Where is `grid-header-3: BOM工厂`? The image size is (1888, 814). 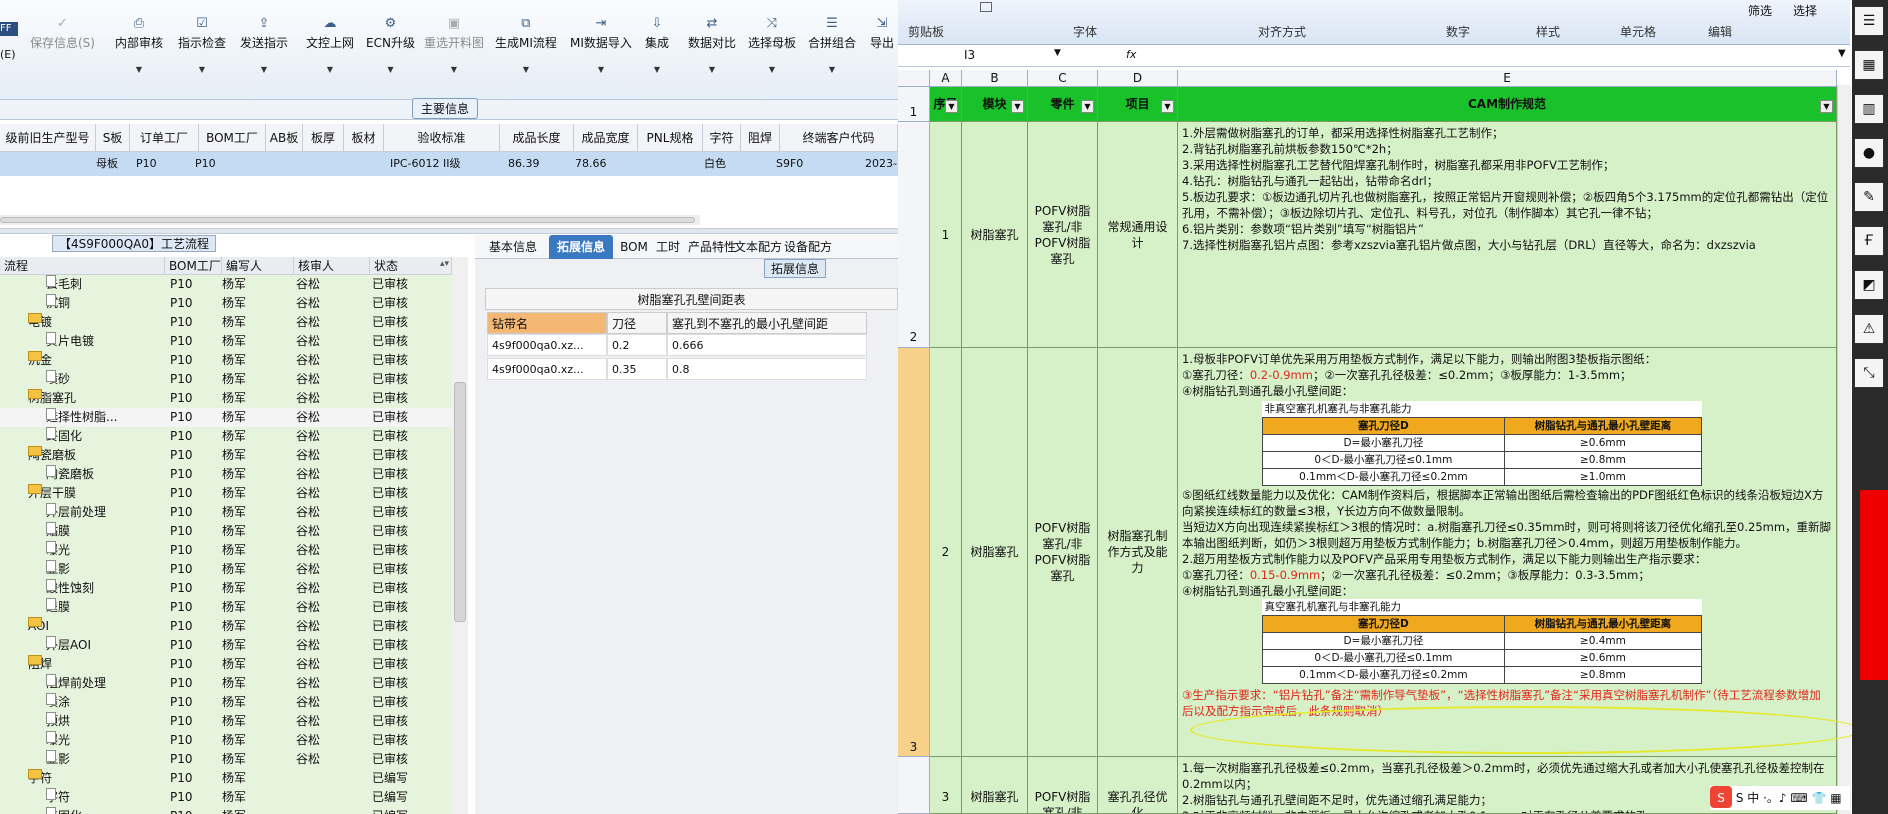 grid-header-3: BOM工厂 is located at coordinates (232, 138).